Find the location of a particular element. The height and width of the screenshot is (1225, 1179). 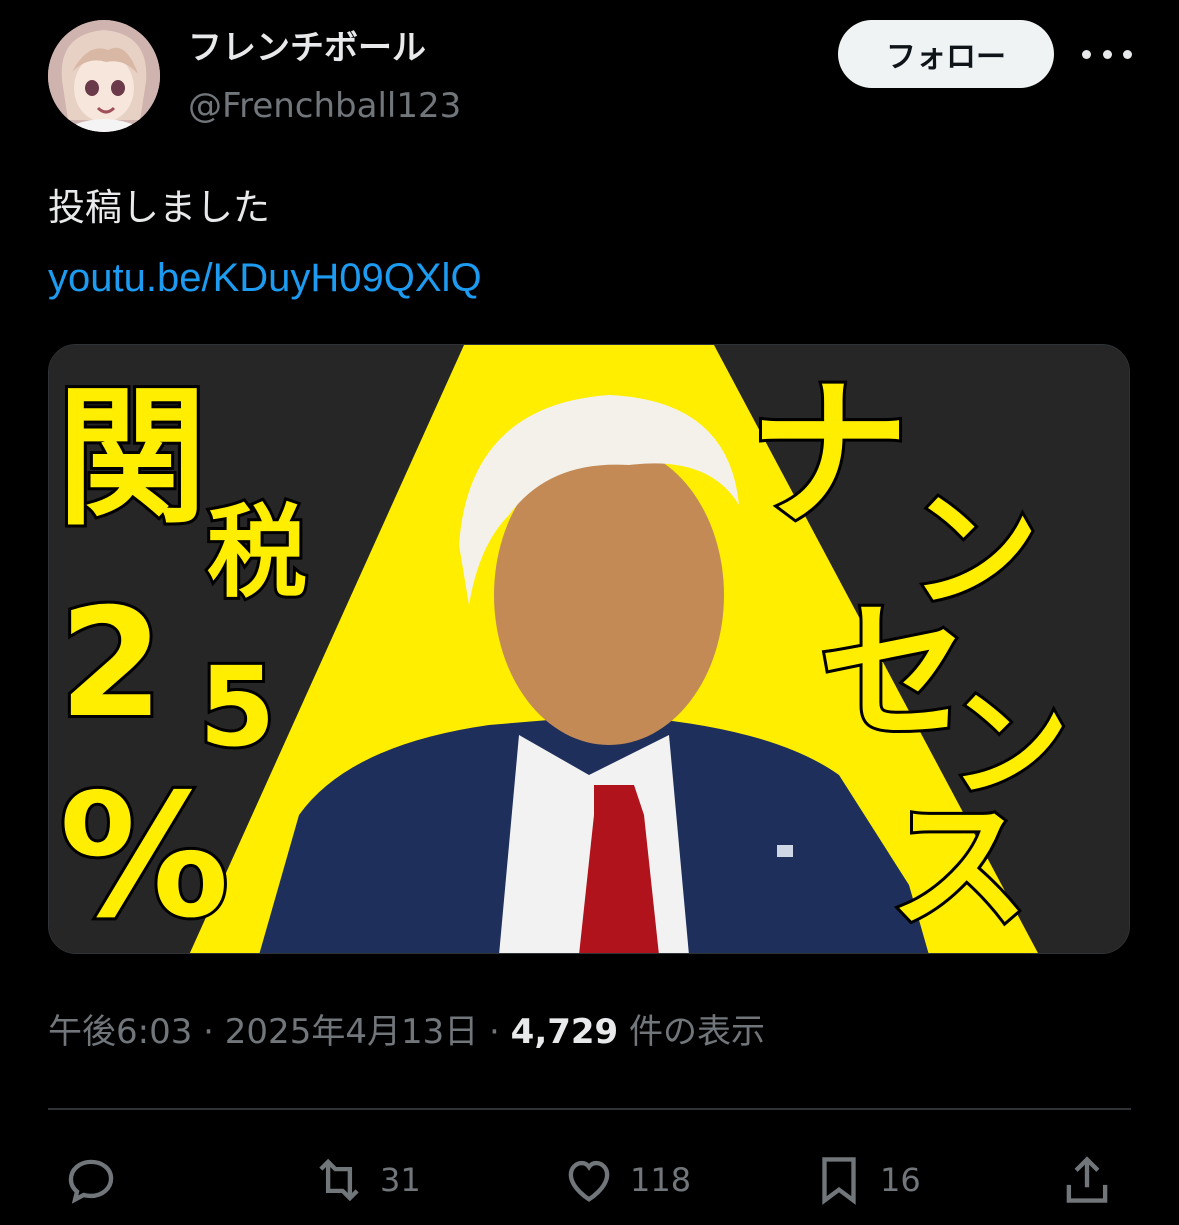

media-text-na: ナ is located at coordinates (829, 454).